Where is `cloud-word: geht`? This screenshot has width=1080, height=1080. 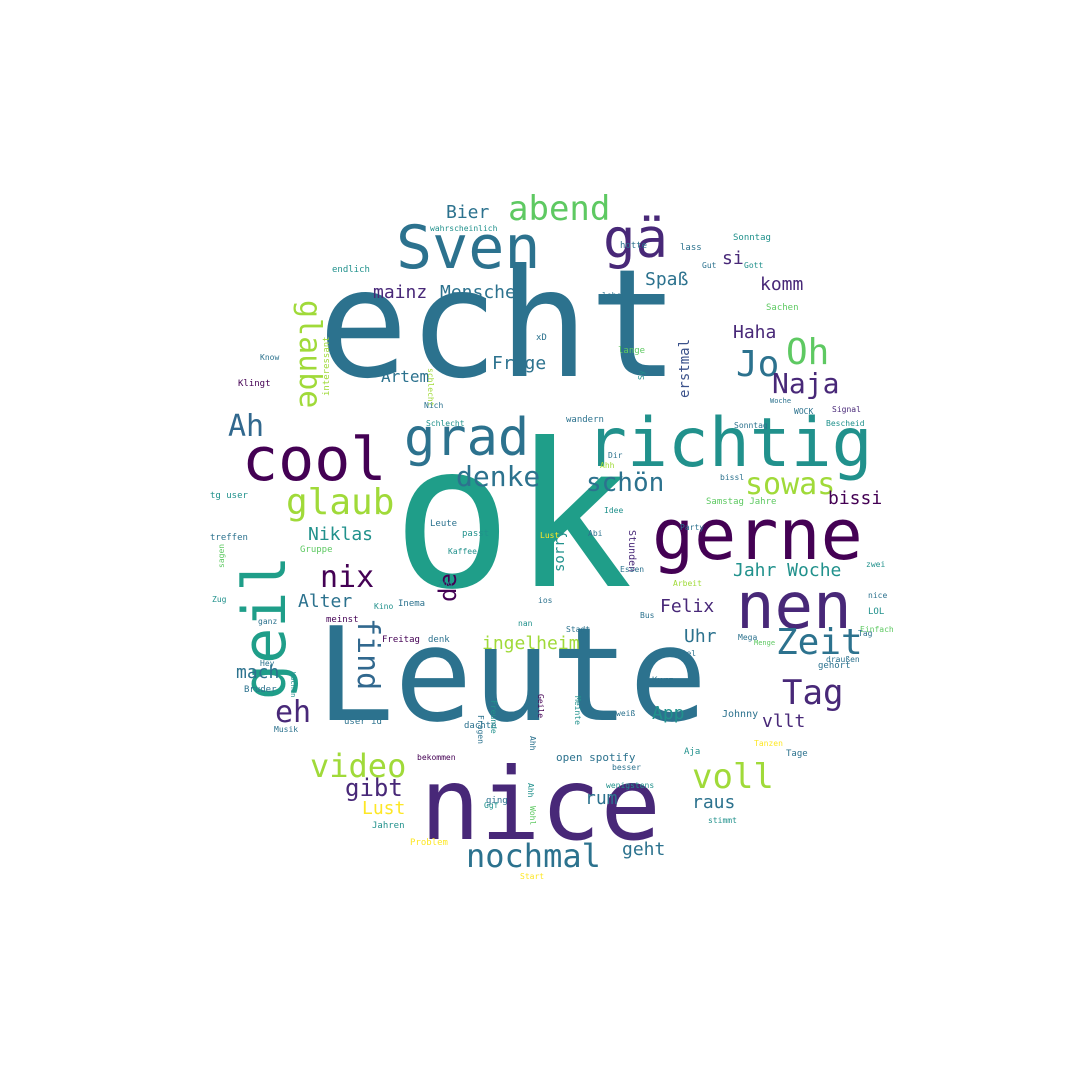
cloud-word: geht is located at coordinates (644, 849).